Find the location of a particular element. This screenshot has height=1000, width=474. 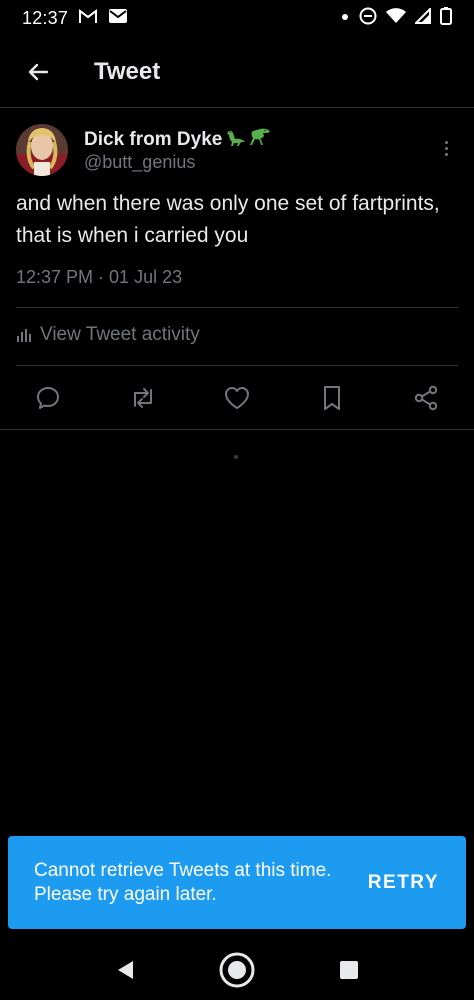

author-row: Dick from Dyke @butt_genius is located at coordinates (237, 148).